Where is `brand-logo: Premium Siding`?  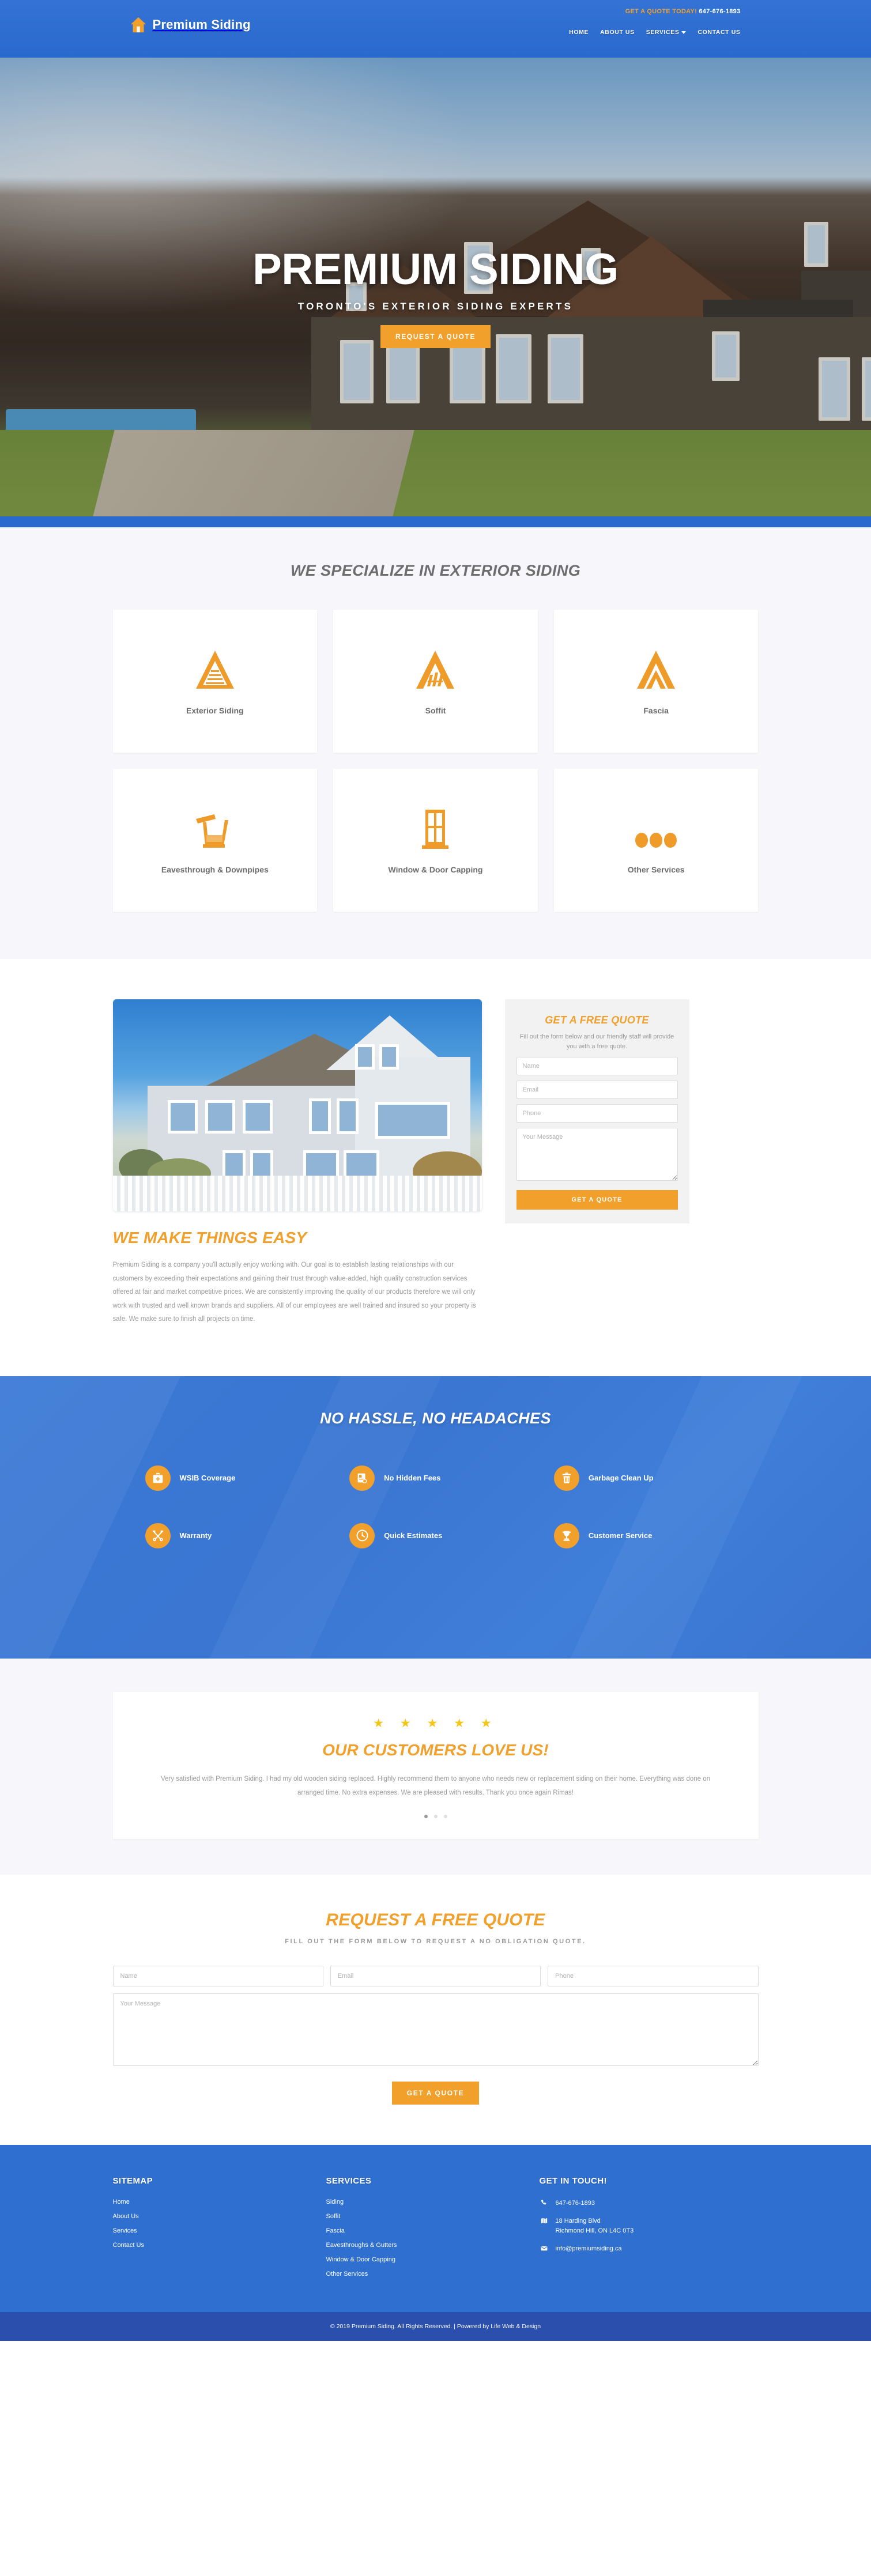 brand-logo: Premium Siding is located at coordinates (190, 24).